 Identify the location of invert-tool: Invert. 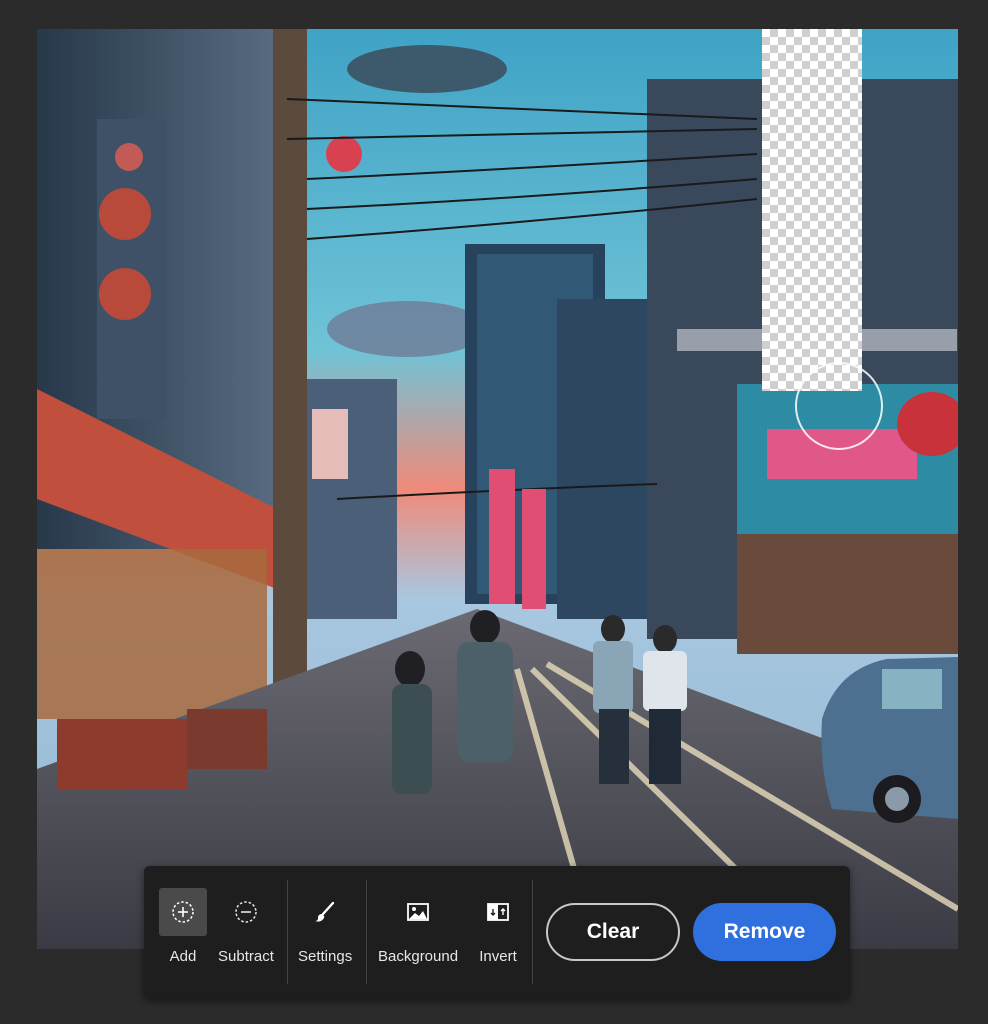
(498, 926).